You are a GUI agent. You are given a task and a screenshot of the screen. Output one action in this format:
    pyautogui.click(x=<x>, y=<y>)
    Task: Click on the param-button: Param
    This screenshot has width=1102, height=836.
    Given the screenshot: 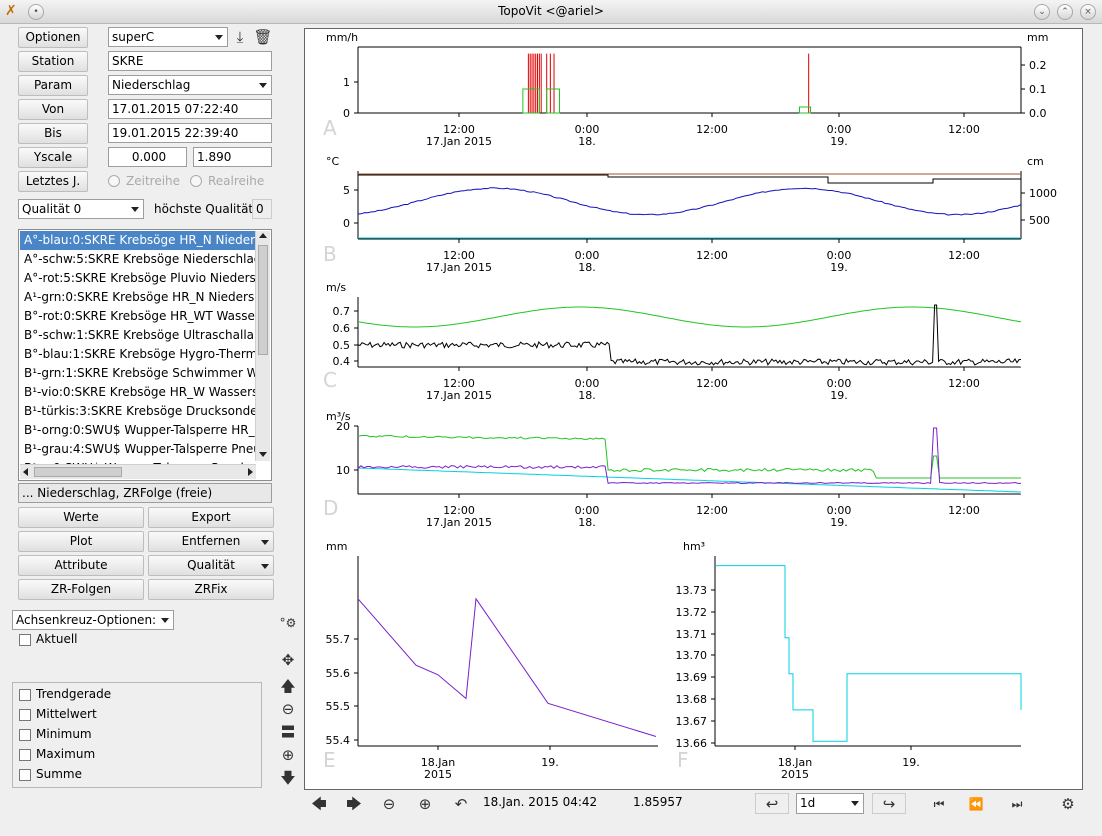 What is the action you would take?
    pyautogui.click(x=53, y=85)
    